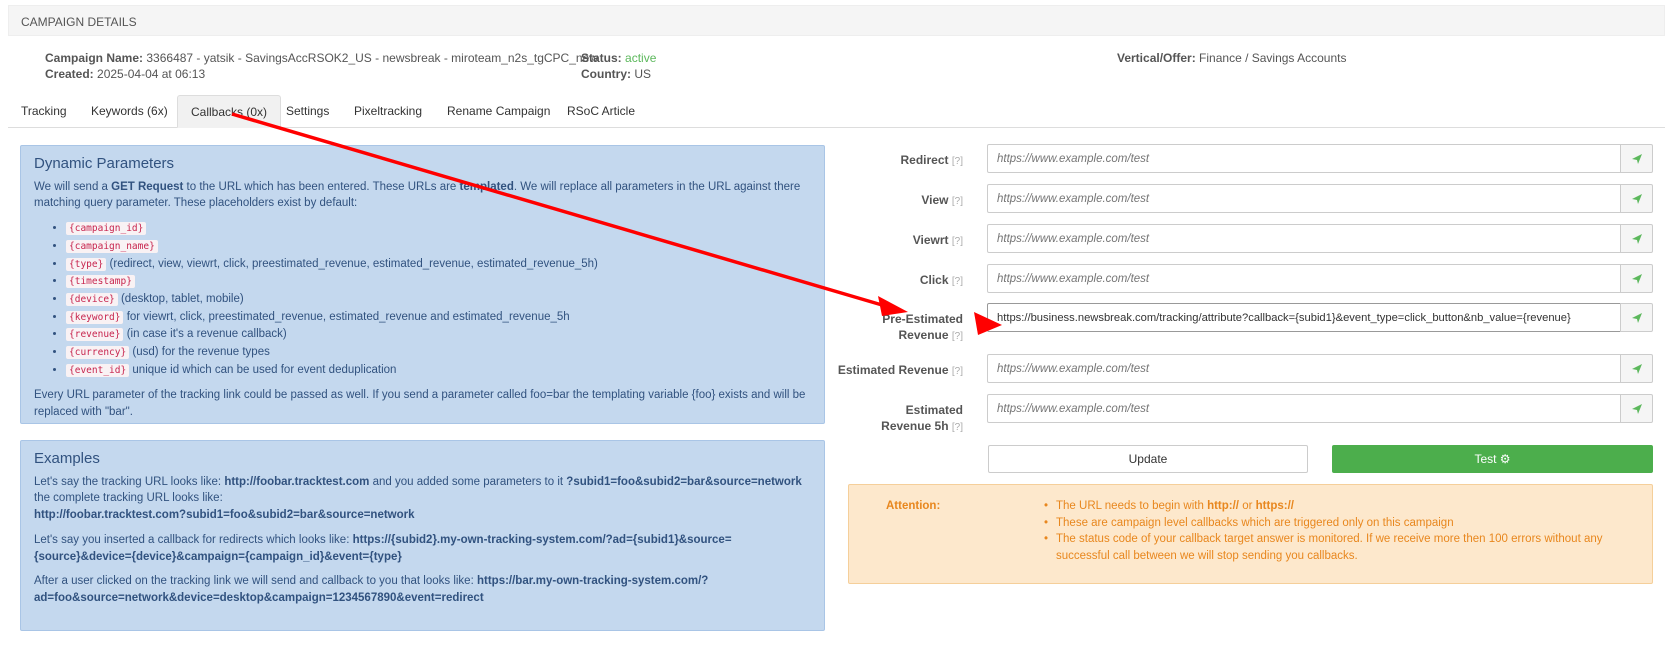  What do you see at coordinates (67, 458) in the screenshot?
I see `examples-title: Examples` at bounding box center [67, 458].